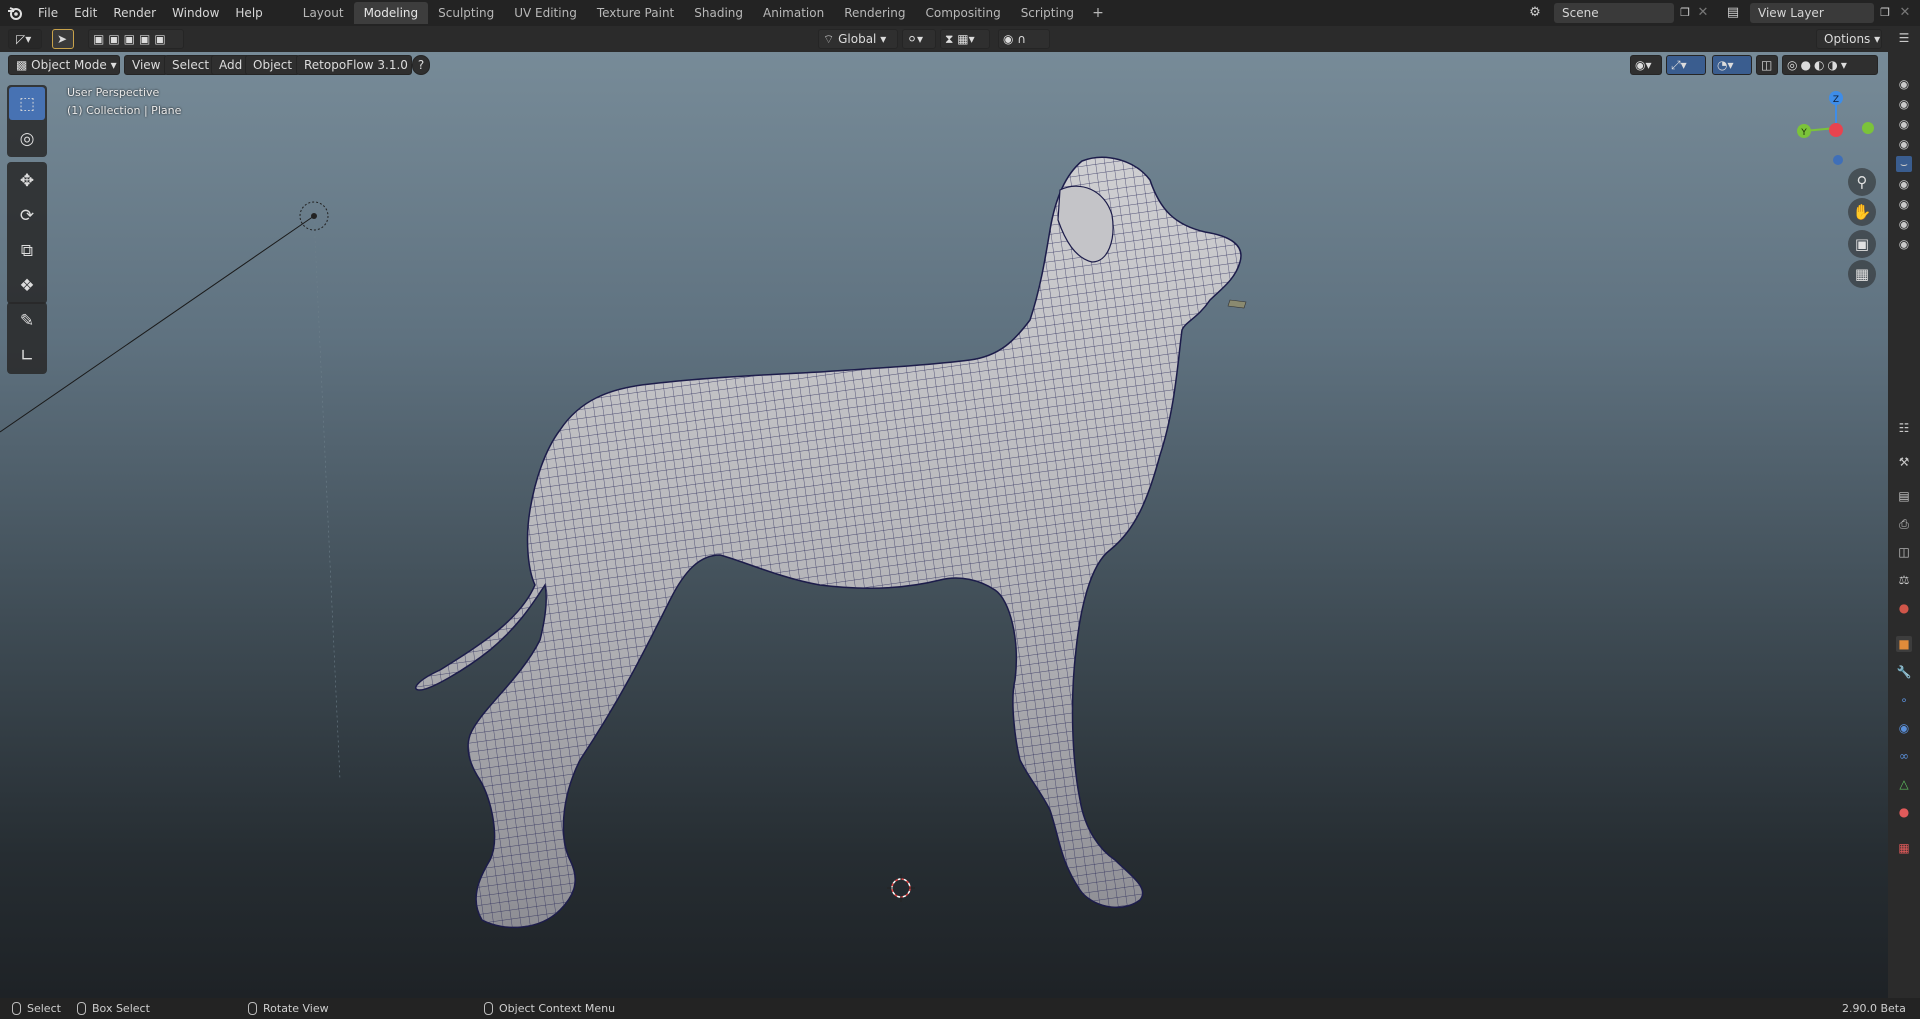 This screenshot has width=1920, height=1019. What do you see at coordinates (1862, 182) in the screenshot?
I see `zoom-view-button: ⚲` at bounding box center [1862, 182].